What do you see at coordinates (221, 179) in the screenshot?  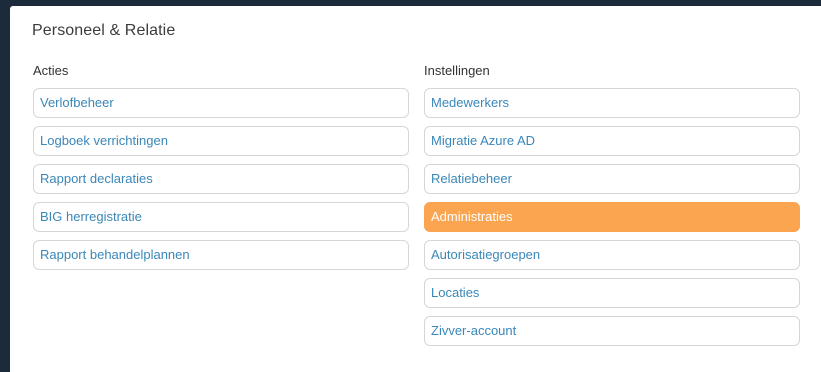 I see `item-rapport-declaraties: Rapport declaraties` at bounding box center [221, 179].